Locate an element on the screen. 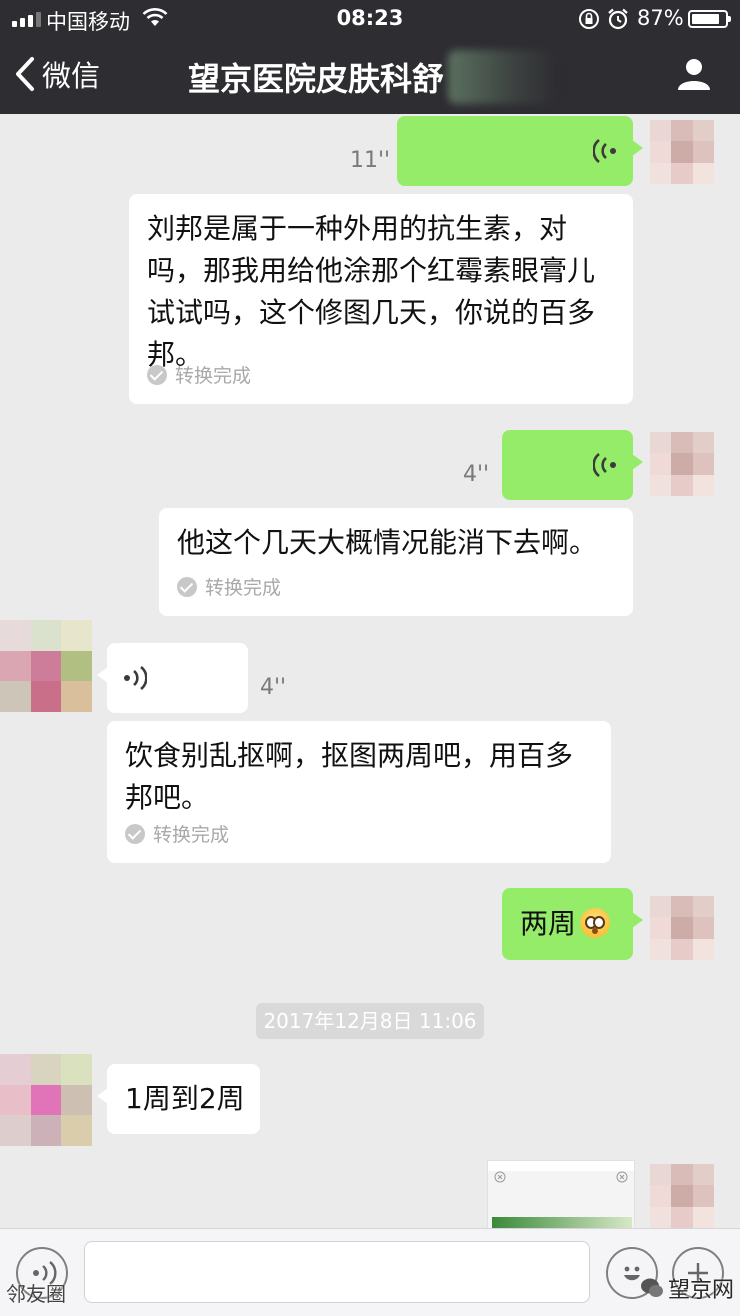 Image resolution: width=740 pixels, height=1316 pixels. chat-info-button is located at coordinates (694, 76).